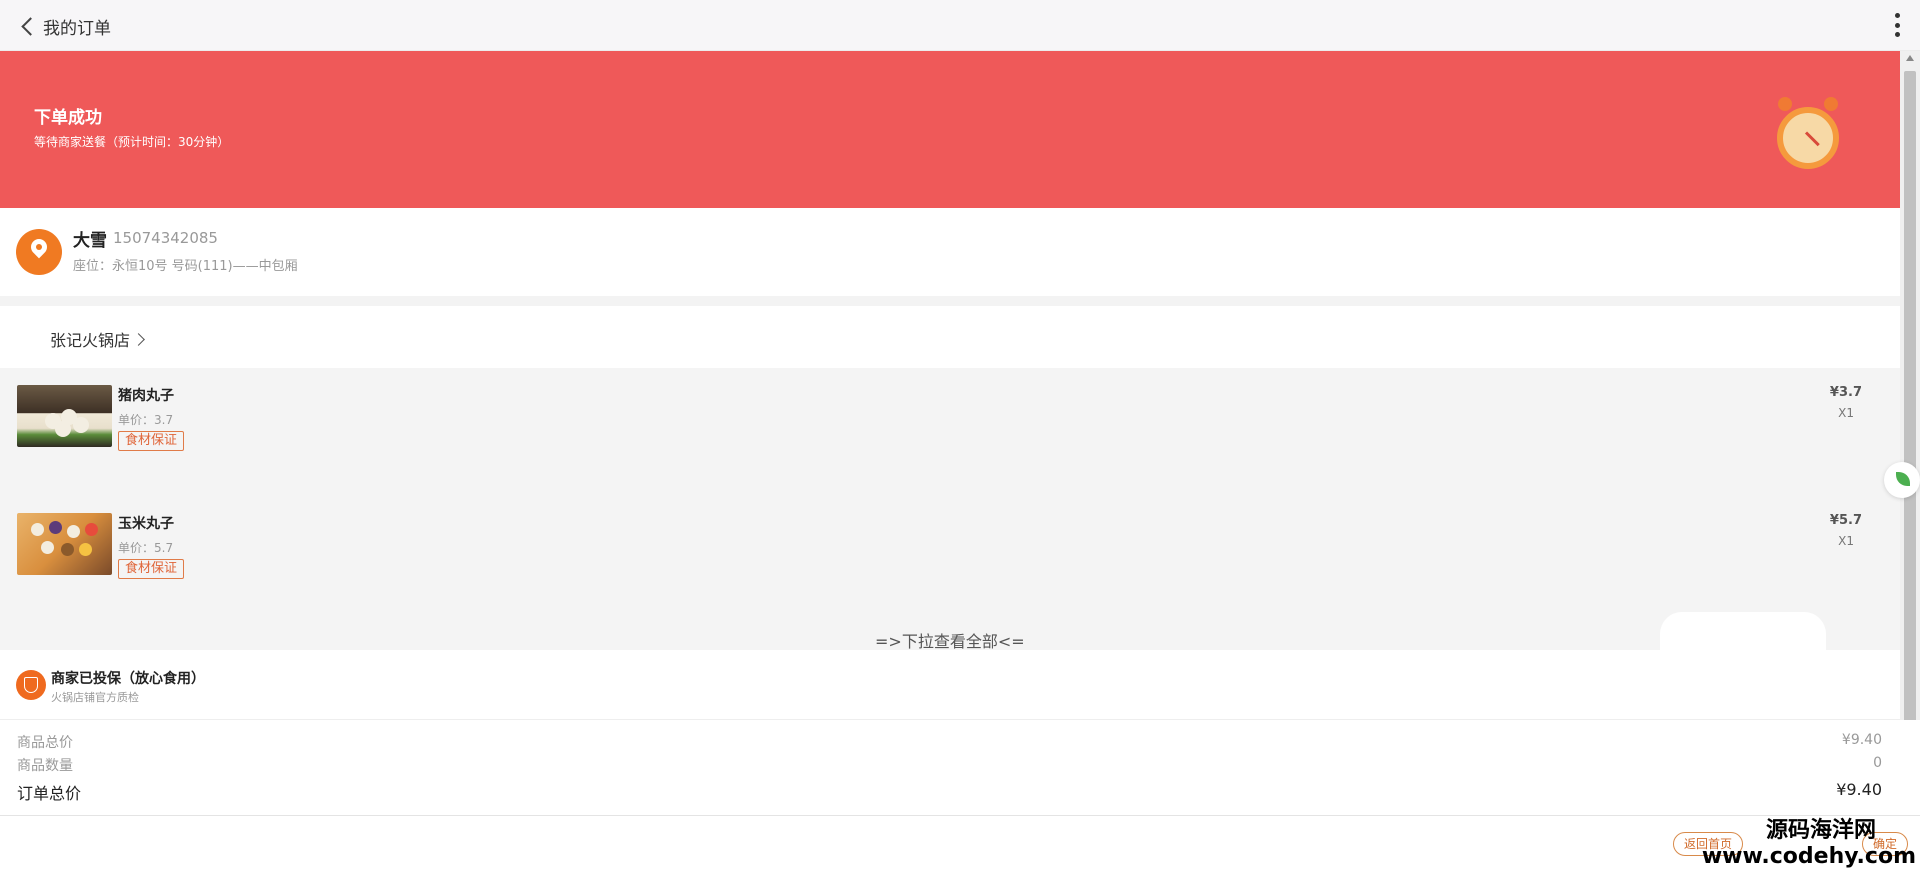 The image size is (1920, 870). I want to click on goods-total-value: ¥9.40, so click(1861, 740).